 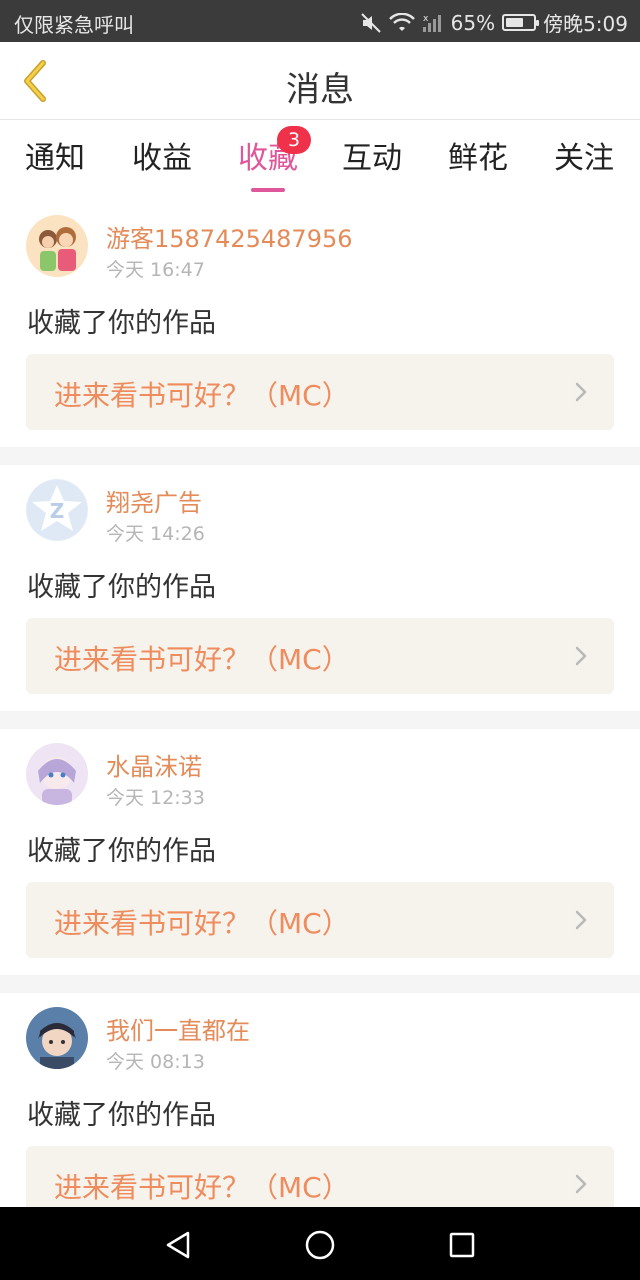 I want to click on signal-icon: x, so click(x=433, y=23).